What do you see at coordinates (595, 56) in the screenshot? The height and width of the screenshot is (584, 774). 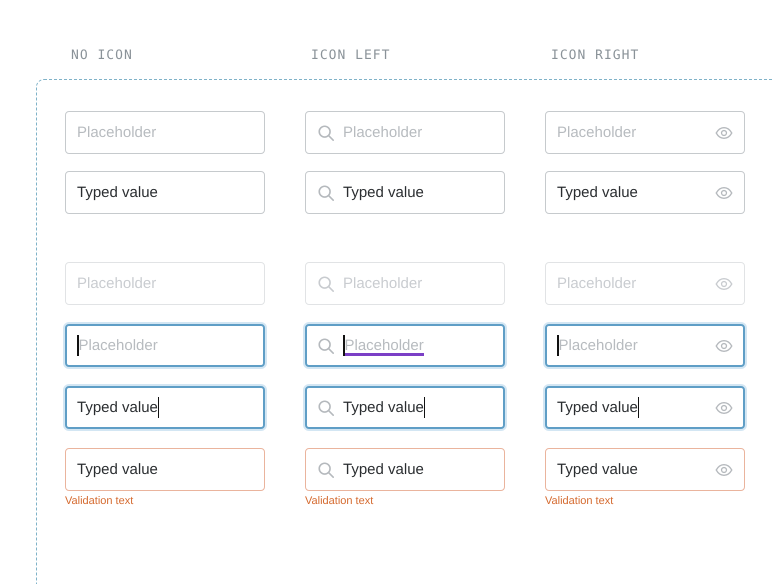 I see `column-heading: ICON RIGHT` at bounding box center [595, 56].